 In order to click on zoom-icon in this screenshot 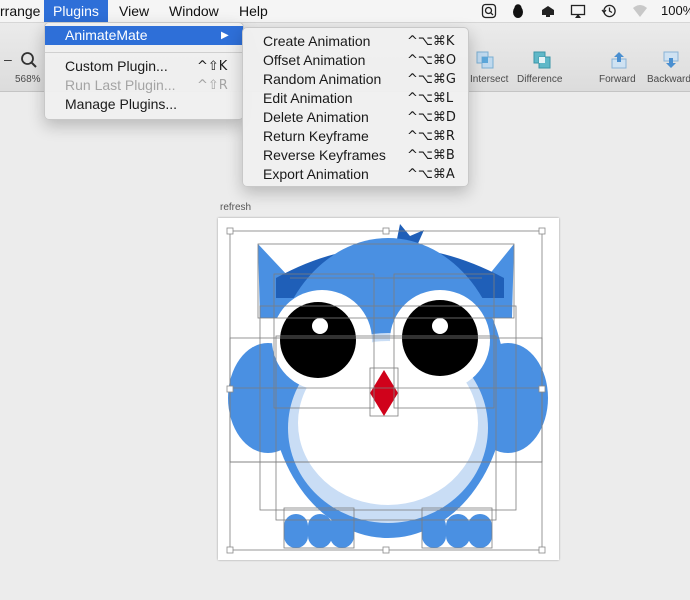, I will do `click(29, 60)`.